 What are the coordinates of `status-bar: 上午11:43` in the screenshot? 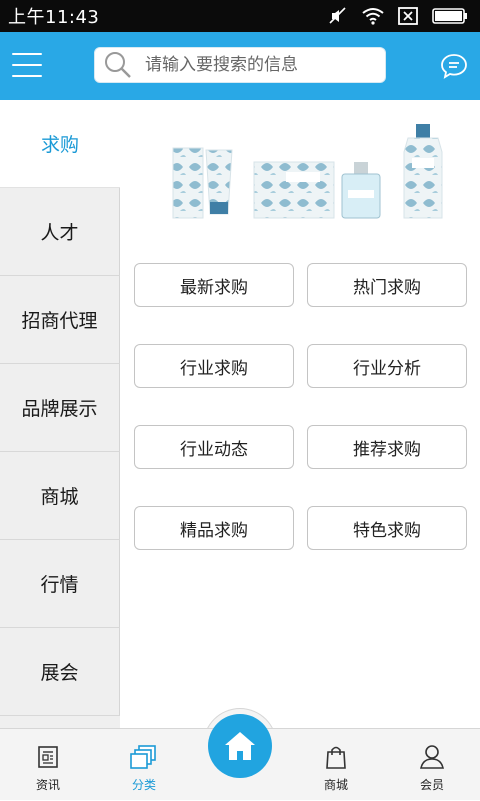 It's located at (240, 16).